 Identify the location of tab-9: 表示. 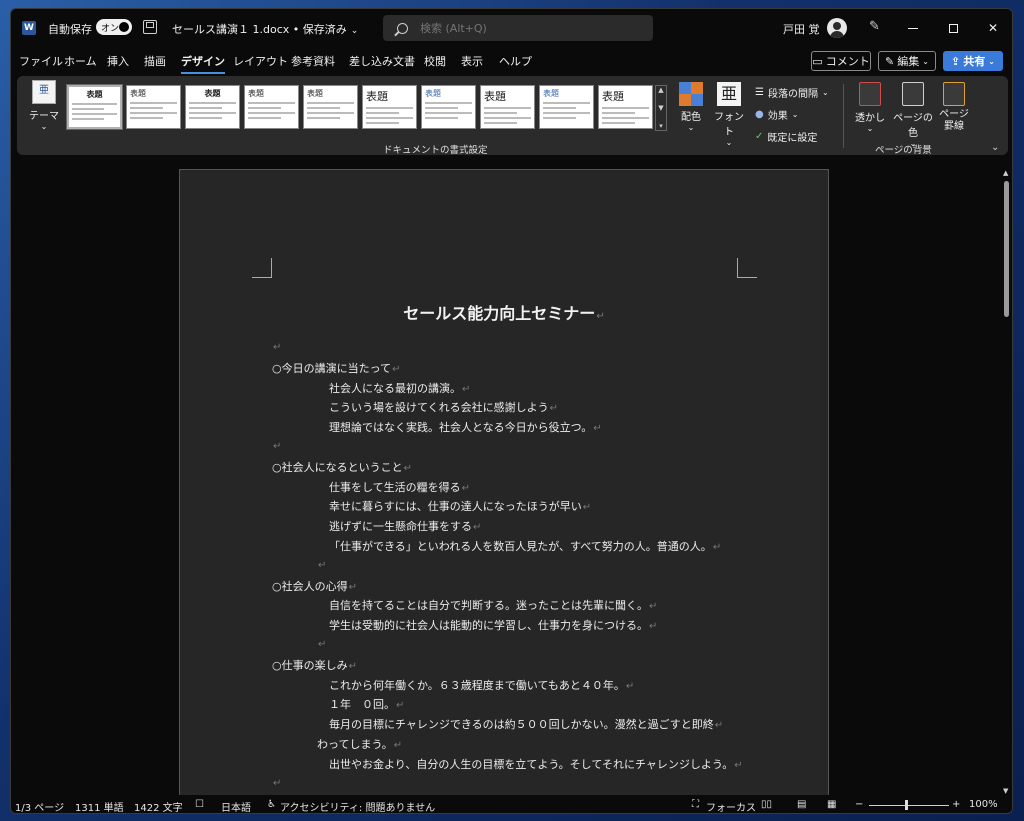
(472, 61).